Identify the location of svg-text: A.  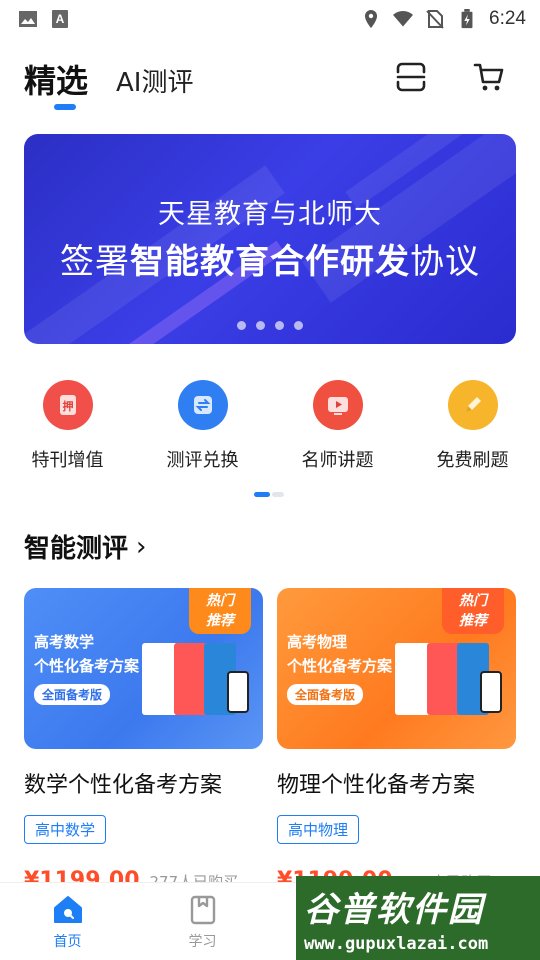
(60, 19).